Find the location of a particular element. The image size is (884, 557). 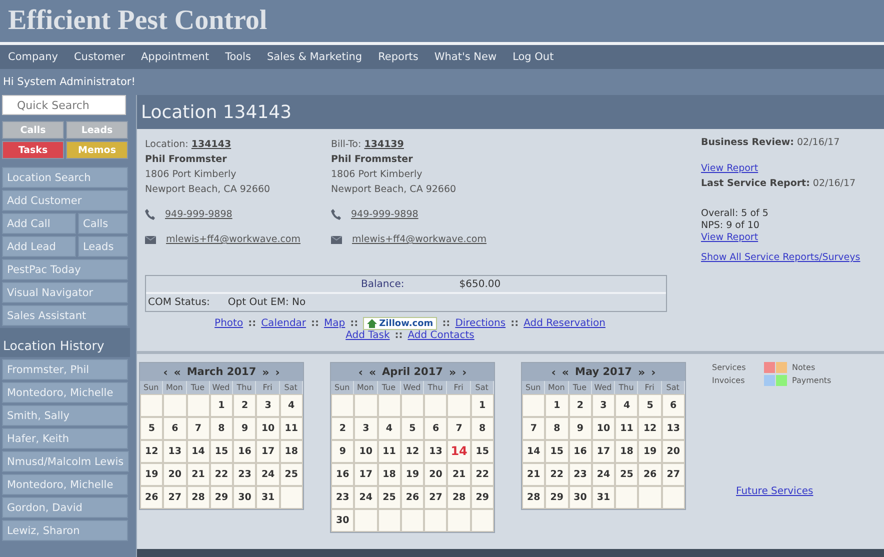

zillow-button: Zillow.com is located at coordinates (400, 323).